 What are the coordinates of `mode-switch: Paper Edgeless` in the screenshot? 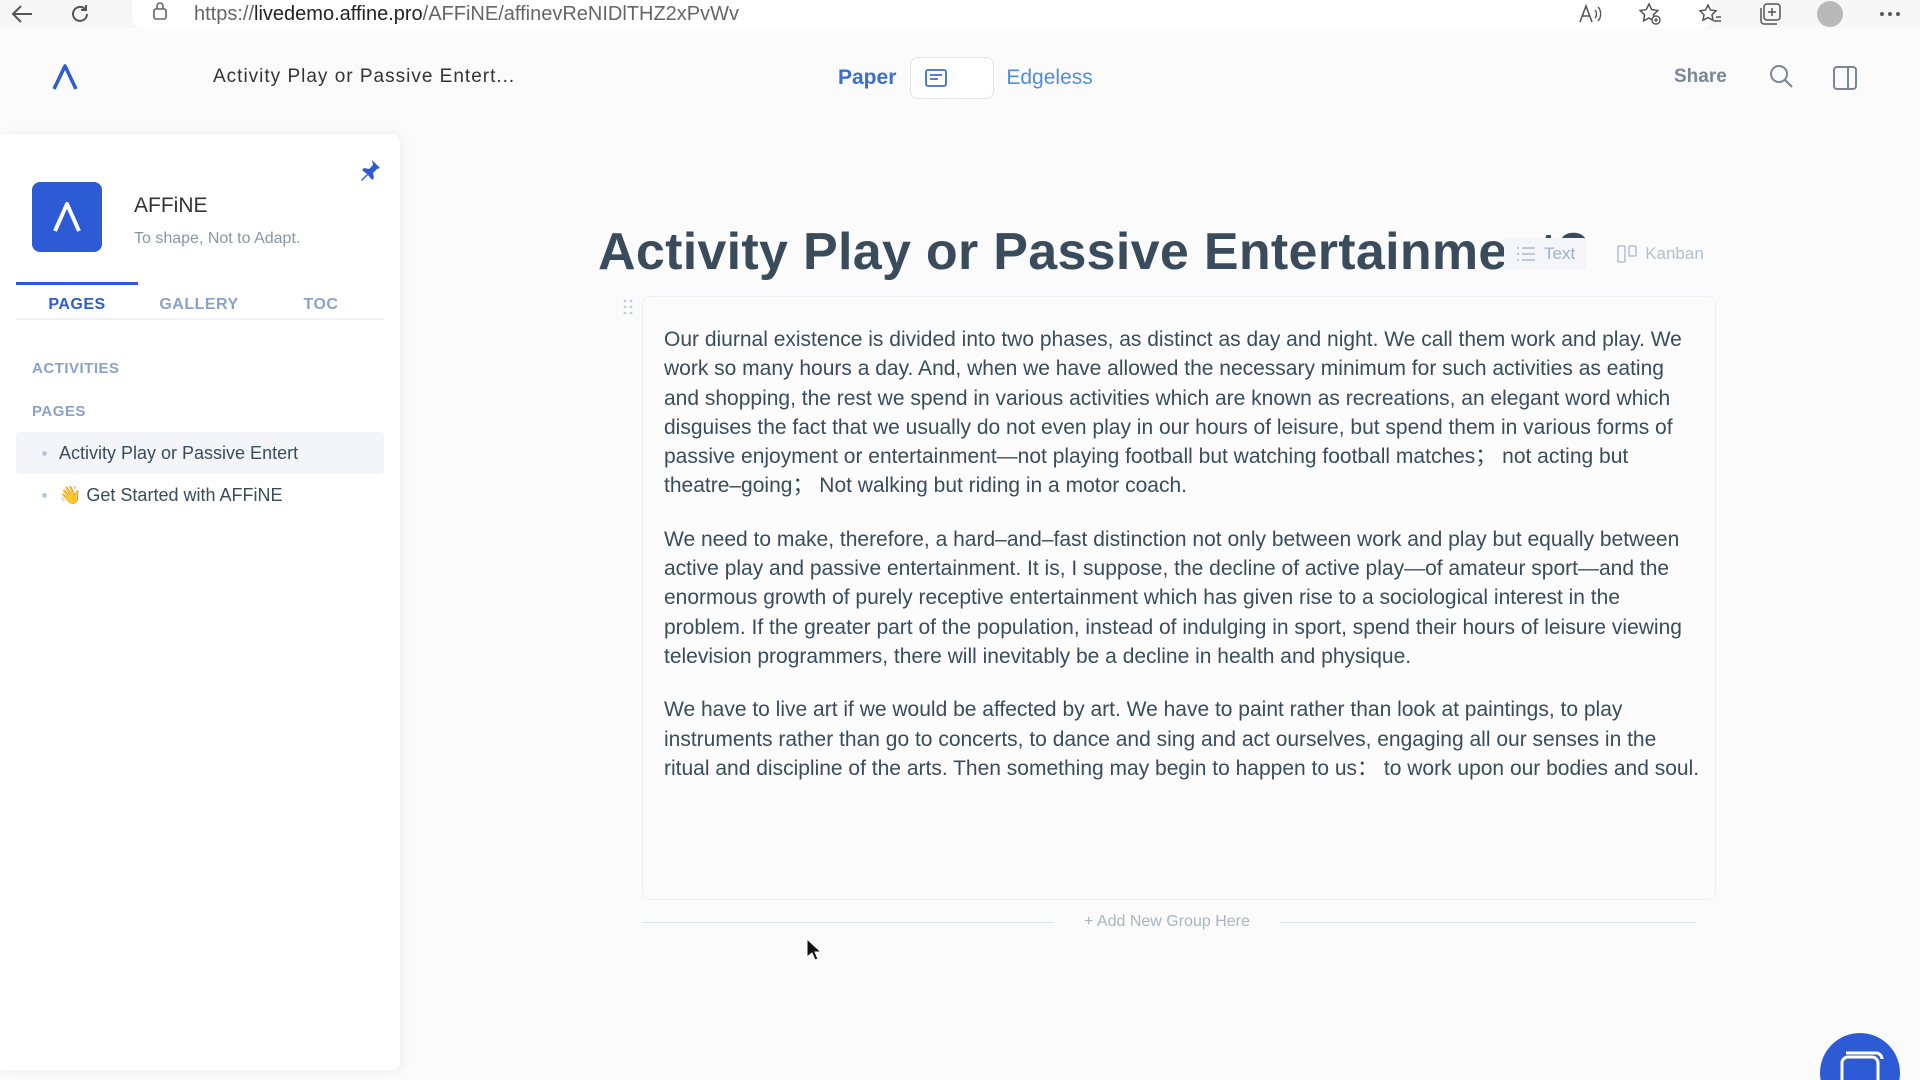 It's located at (965, 78).